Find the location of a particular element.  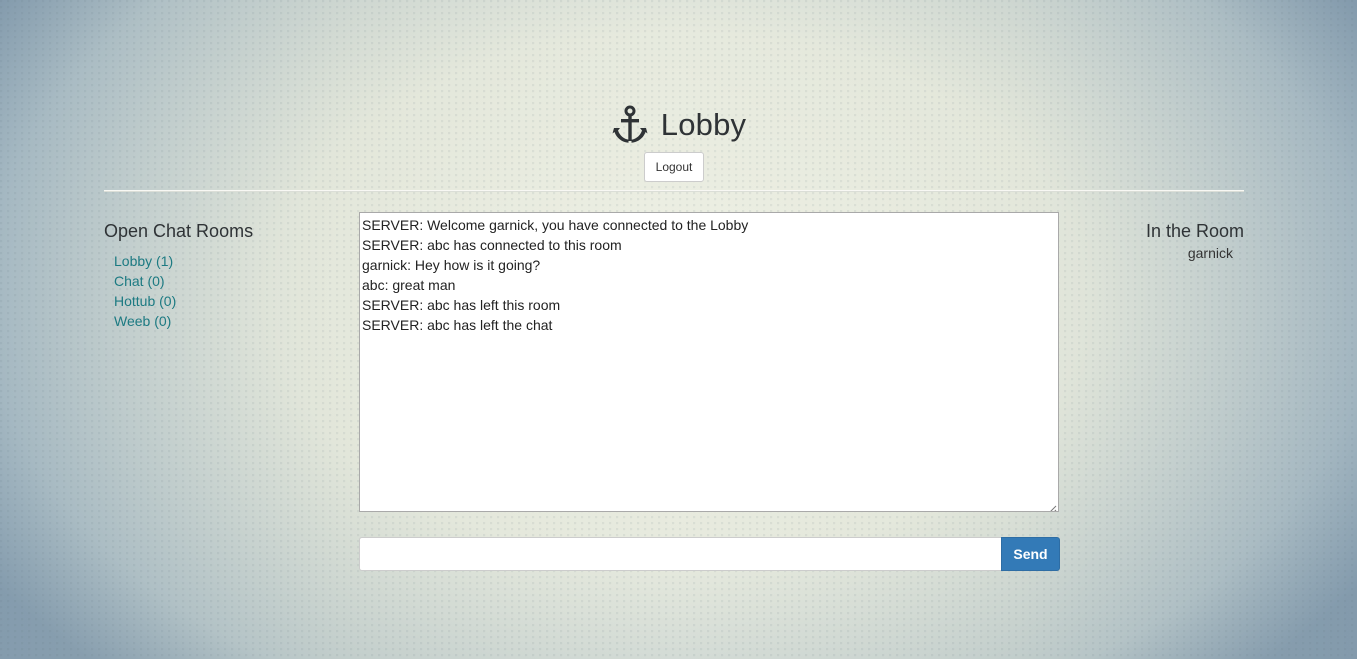

message-input is located at coordinates (680, 554).